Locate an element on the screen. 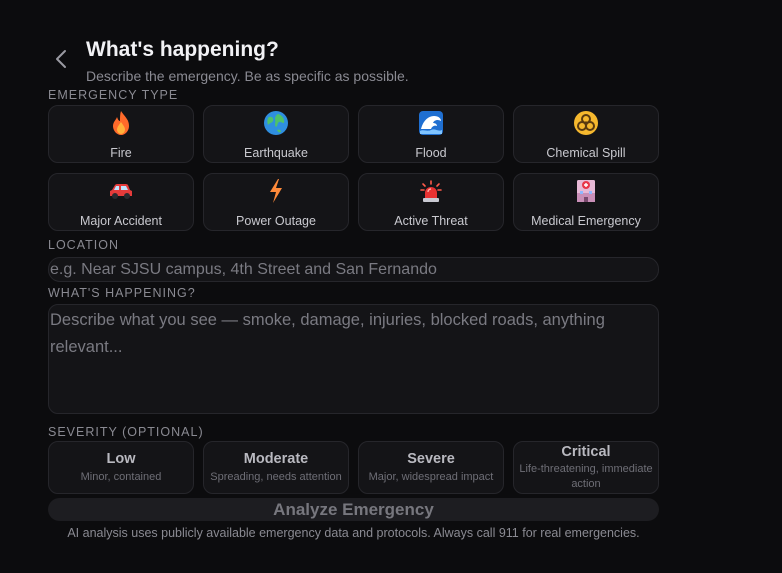 This screenshot has height=573, width=782. page-title: What's happening? is located at coordinates (182, 49).